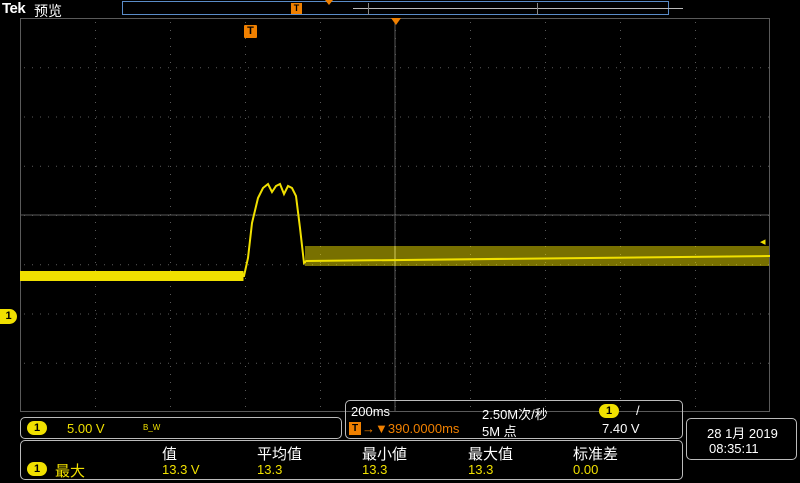 This screenshot has width=800, height=483. What do you see at coordinates (170, 454) in the screenshot?
I see `measurement-header-value: 值` at bounding box center [170, 454].